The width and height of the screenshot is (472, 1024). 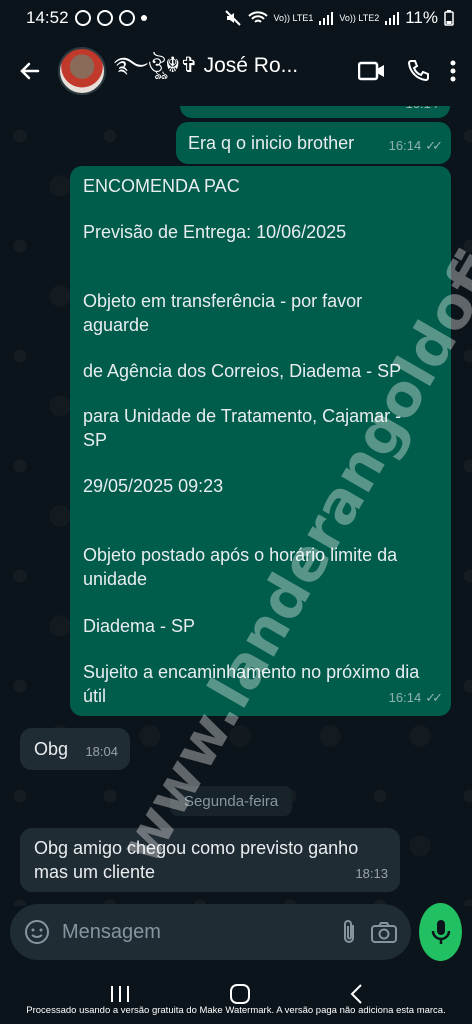 I want to click on signal-lte1-label: Vo)) LTE1, so click(x=293, y=17).